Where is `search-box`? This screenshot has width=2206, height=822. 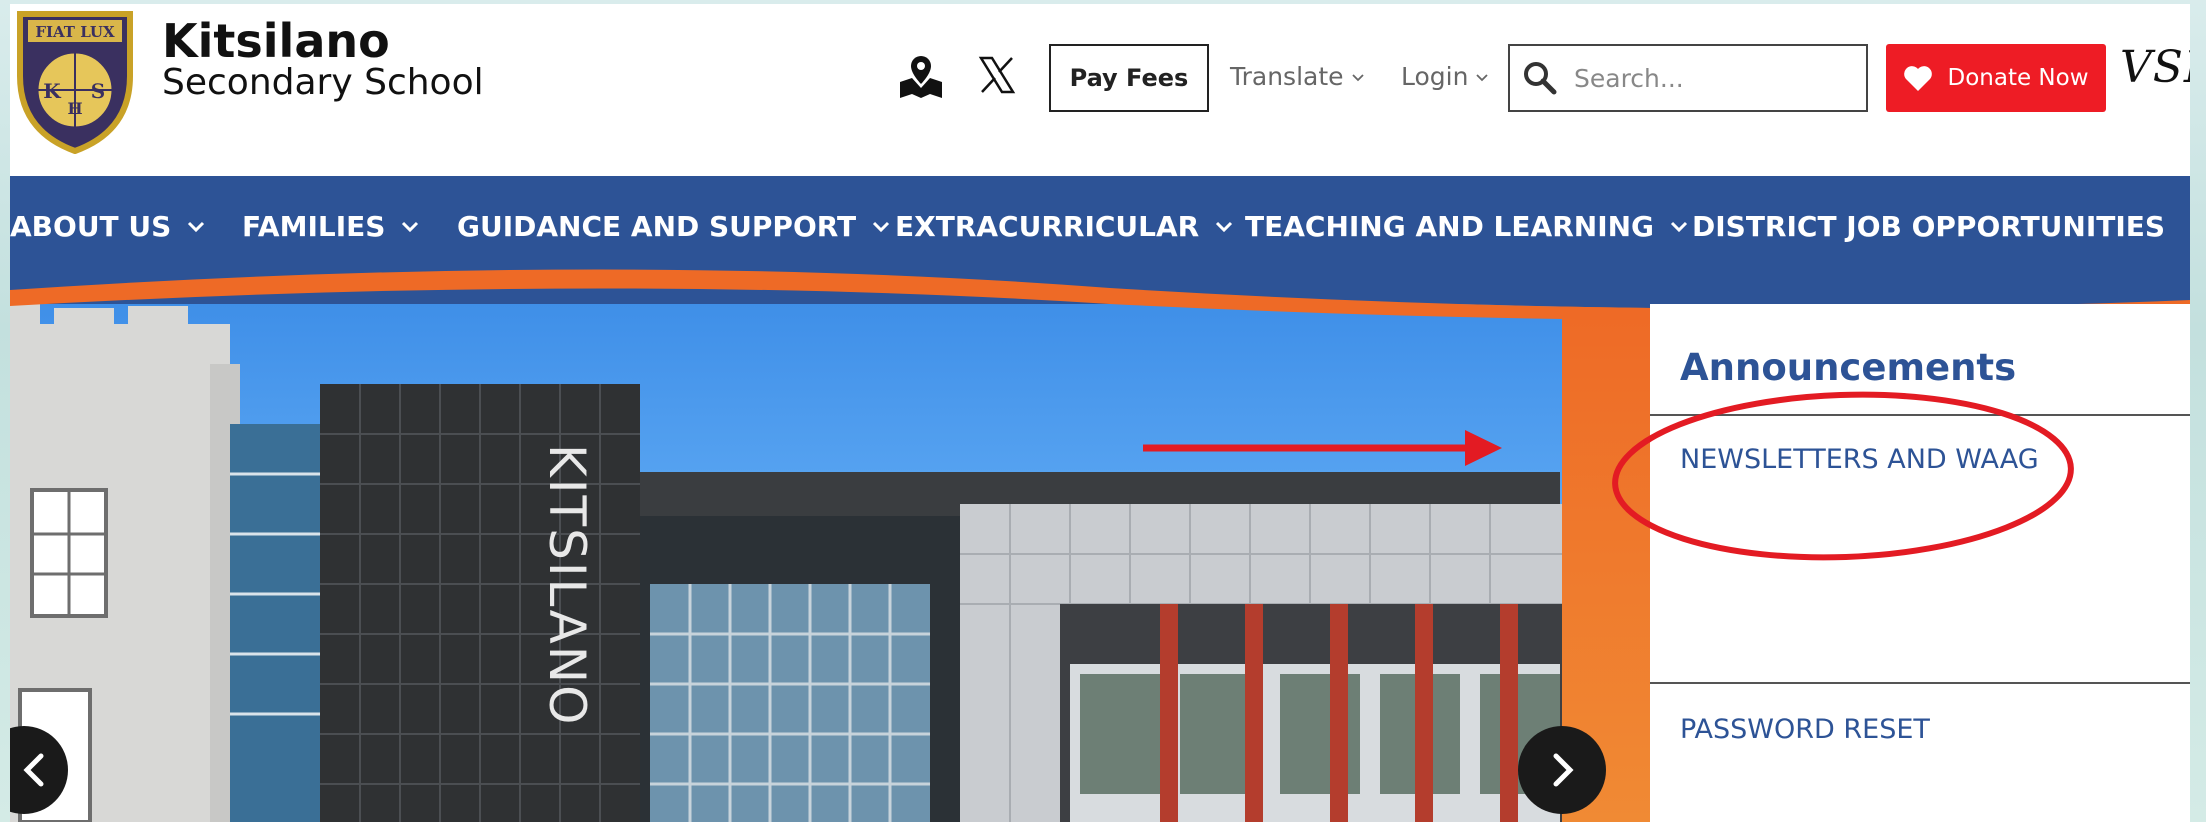 search-box is located at coordinates (1688, 78).